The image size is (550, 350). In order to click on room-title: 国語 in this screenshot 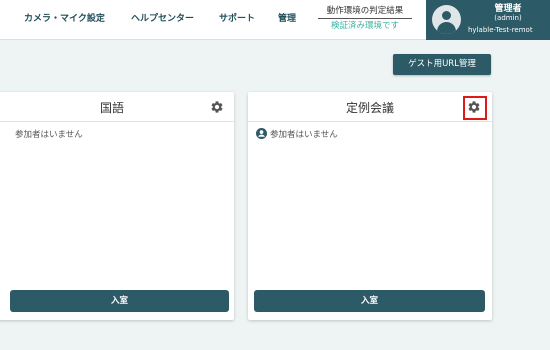, I will do `click(111, 108)`.